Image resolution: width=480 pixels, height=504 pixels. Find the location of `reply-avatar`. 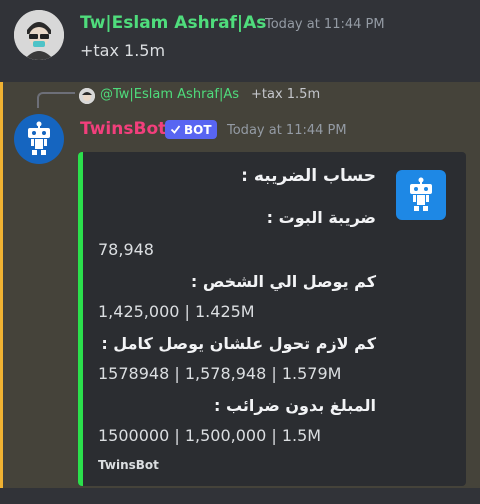

reply-avatar is located at coordinates (87, 96).